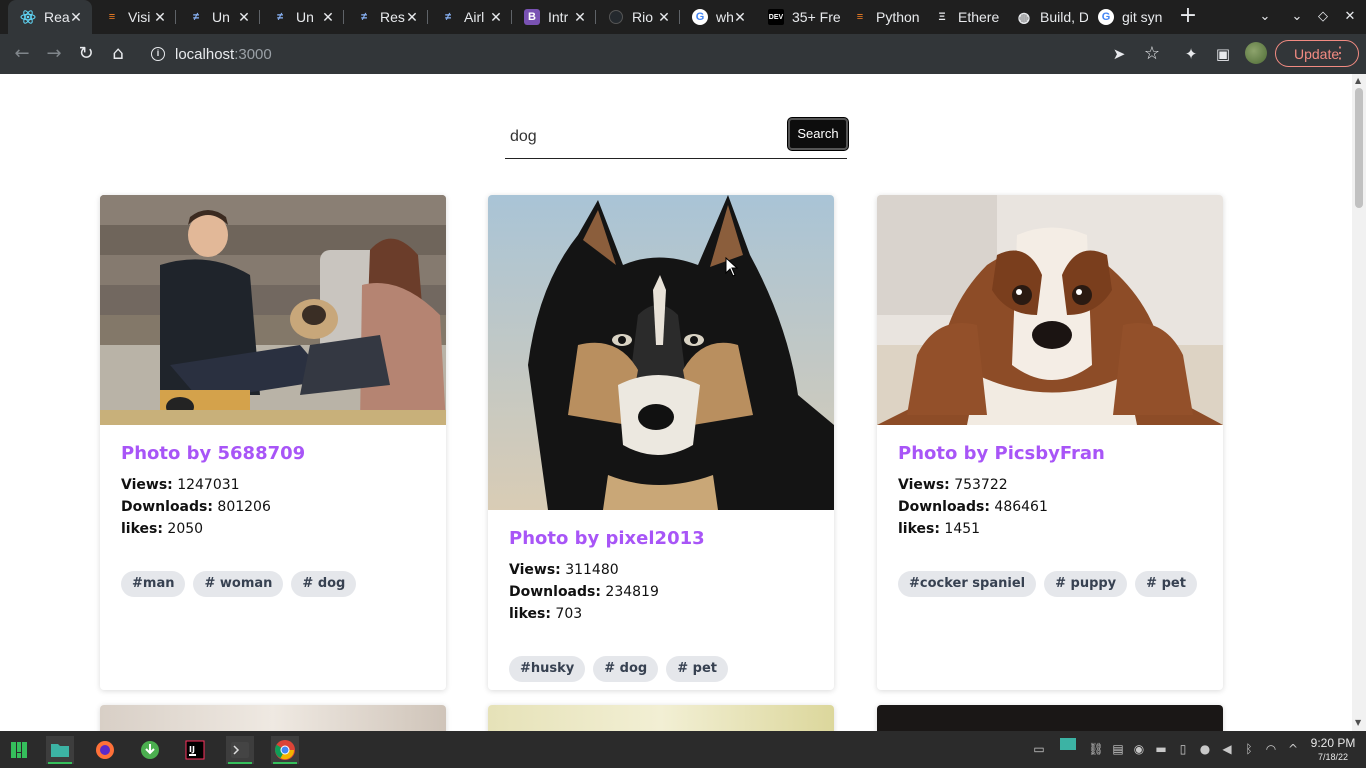  I want to click on side-panel-icon: ▣, so click(1223, 54).